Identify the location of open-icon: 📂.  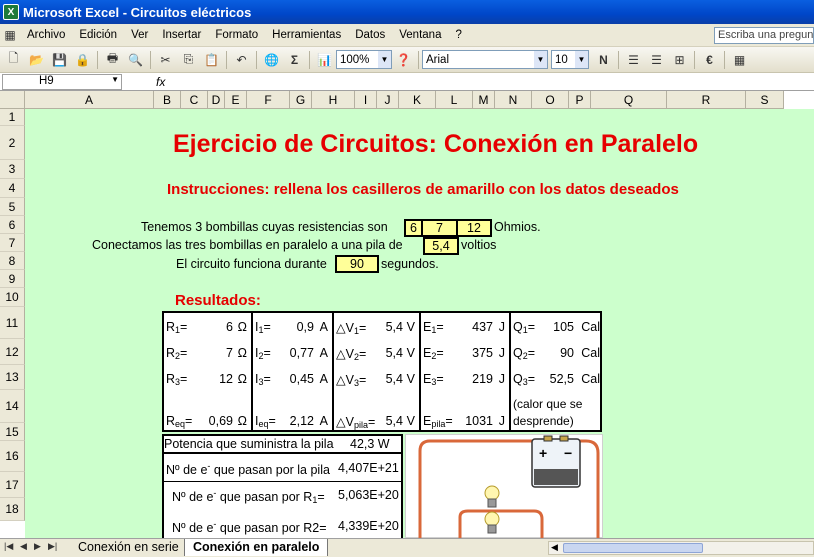
(36, 60).